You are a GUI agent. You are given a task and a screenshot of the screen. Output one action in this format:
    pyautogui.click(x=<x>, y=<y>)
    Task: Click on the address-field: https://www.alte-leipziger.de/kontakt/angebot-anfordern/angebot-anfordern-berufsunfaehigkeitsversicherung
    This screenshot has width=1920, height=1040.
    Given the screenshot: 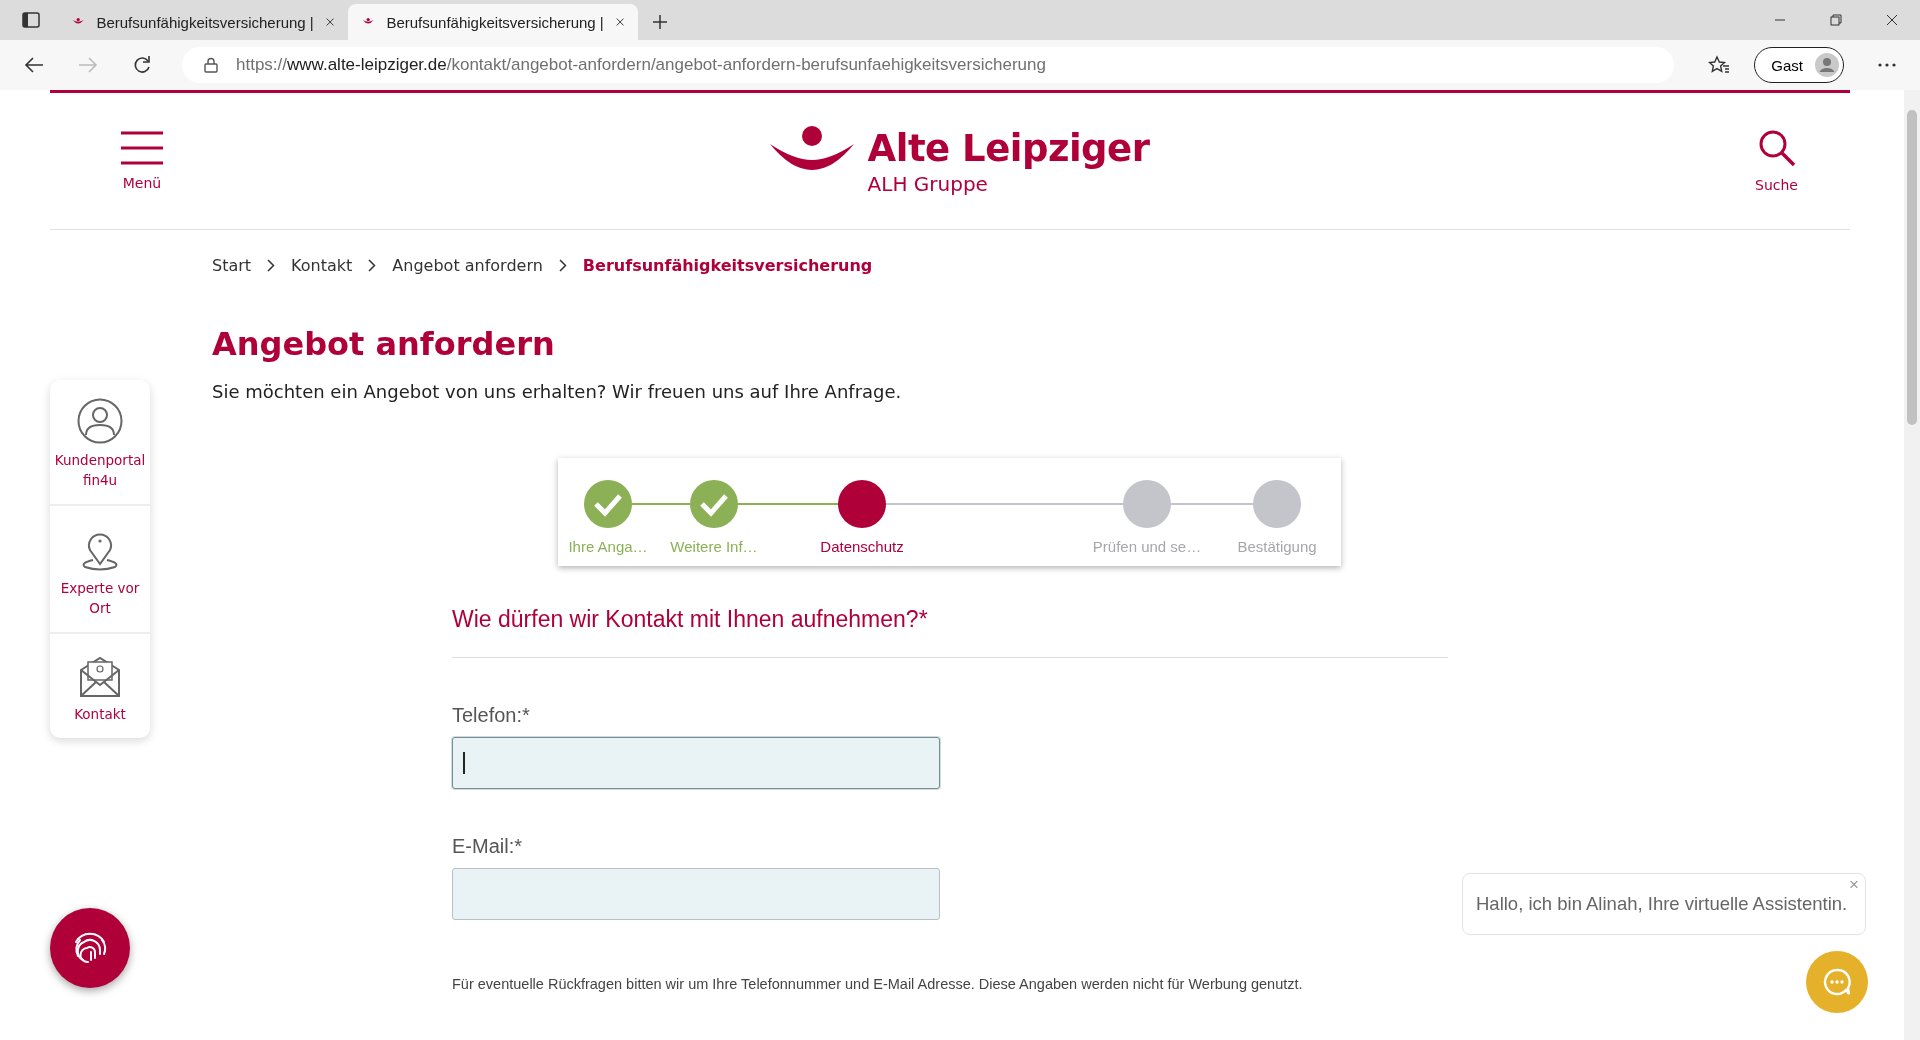 What is the action you would take?
    pyautogui.click(x=928, y=65)
    